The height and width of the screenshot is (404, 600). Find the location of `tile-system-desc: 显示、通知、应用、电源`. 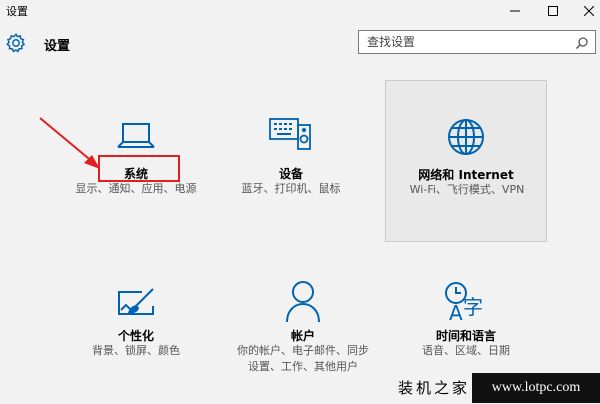

tile-system-desc: 显示、通知、应用、电源 is located at coordinates (136, 188).